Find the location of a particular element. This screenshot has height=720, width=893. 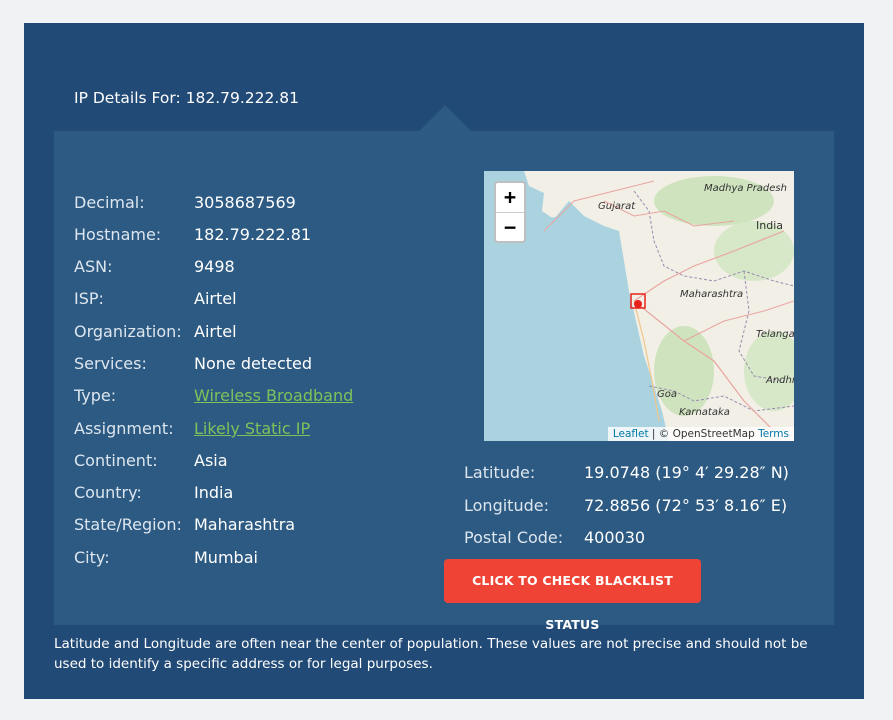

detail-label: Services: is located at coordinates (110, 363).